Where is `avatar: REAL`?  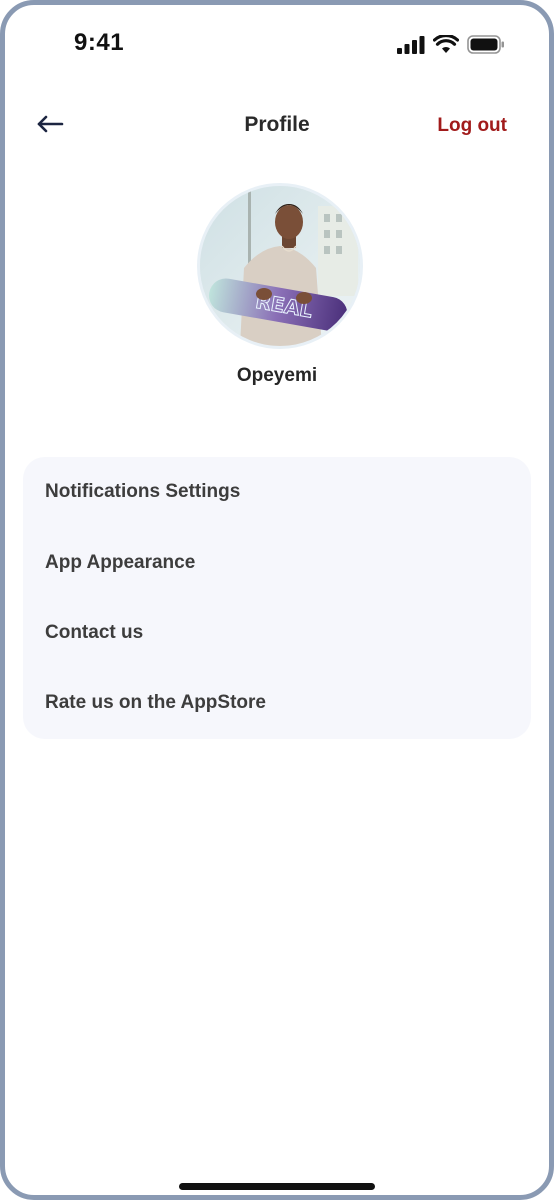
avatar: REAL is located at coordinates (280, 266).